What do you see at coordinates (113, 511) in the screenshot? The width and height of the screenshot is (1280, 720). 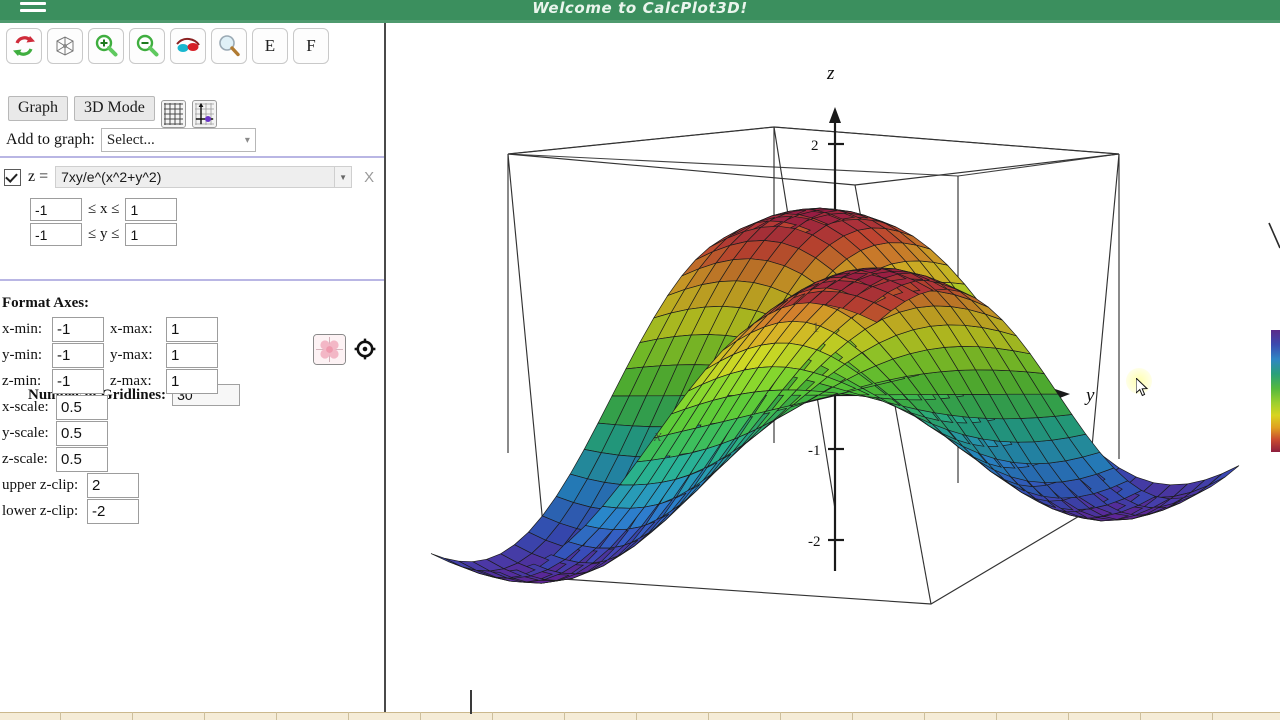 I see `lower-z-clip-input: -2` at bounding box center [113, 511].